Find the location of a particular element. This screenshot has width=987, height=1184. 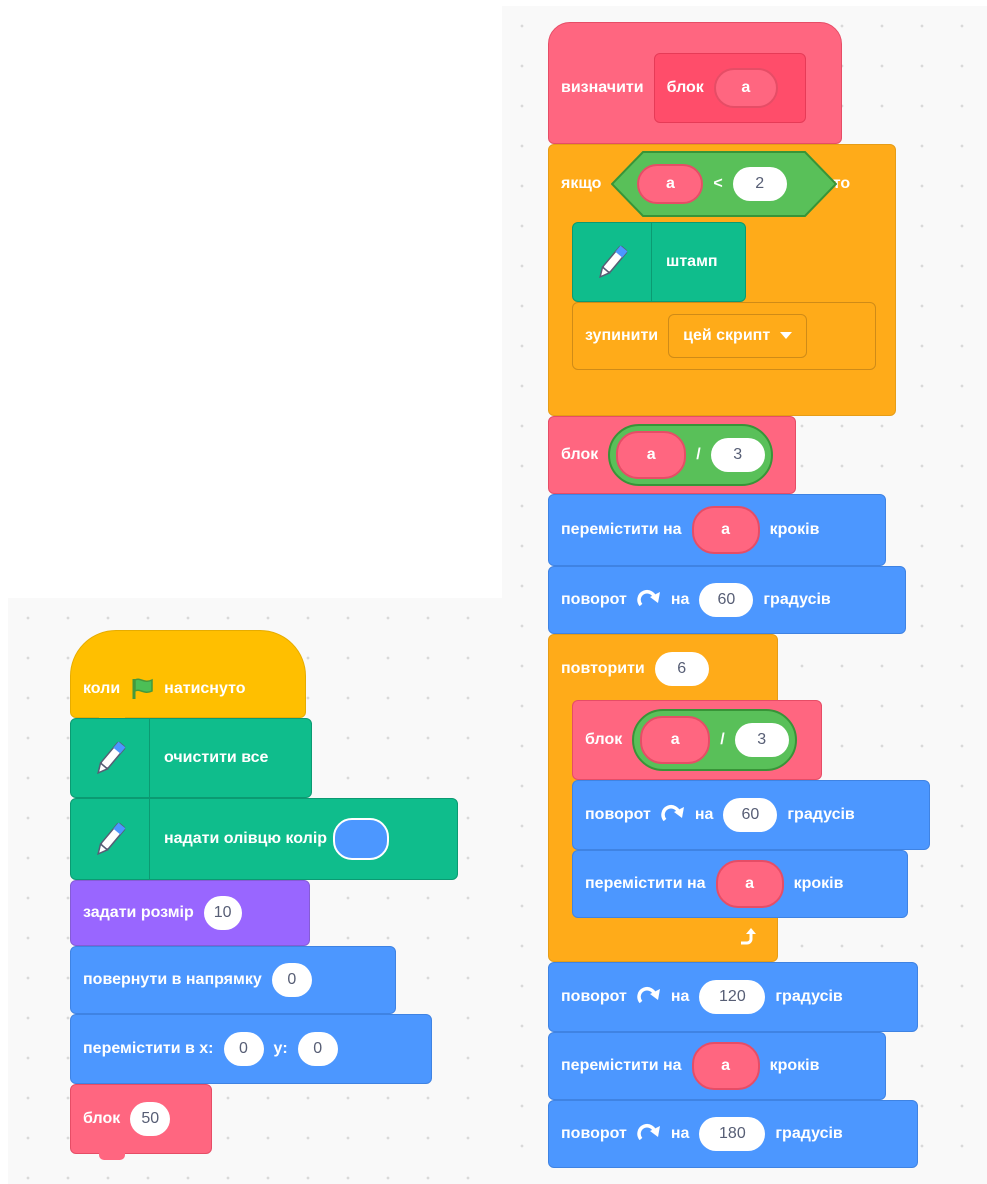

size-input: 10 is located at coordinates (222, 913).